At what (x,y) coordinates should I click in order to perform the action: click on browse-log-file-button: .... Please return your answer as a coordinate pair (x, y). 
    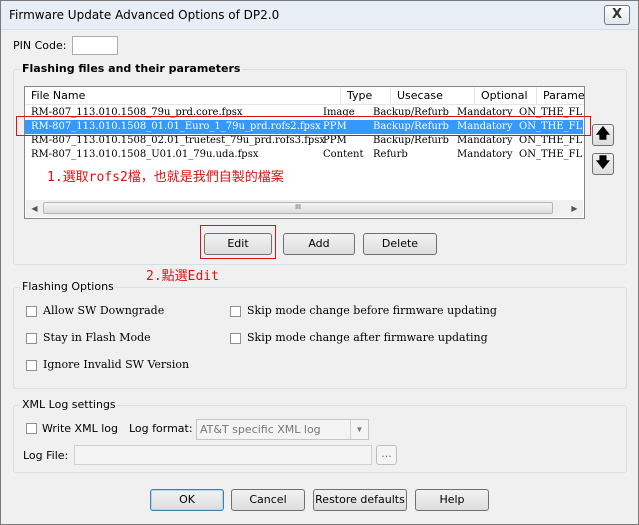
    Looking at the image, I should click on (386, 455).